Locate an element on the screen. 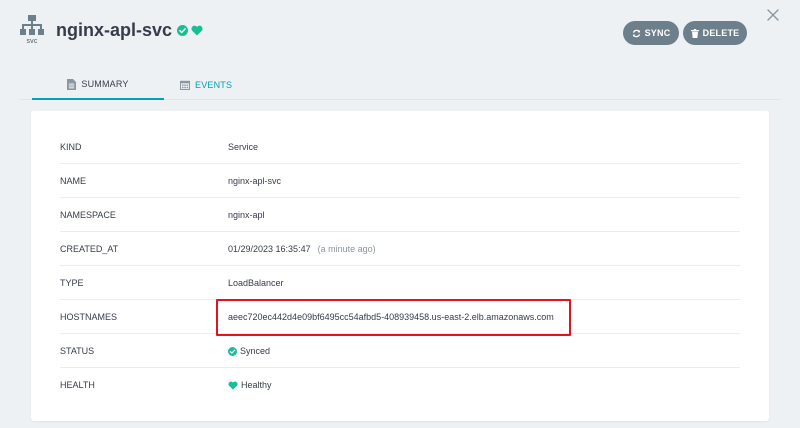 The image size is (800, 428). summary-row-name: NAME nginx-apl-svc is located at coordinates (400, 181).